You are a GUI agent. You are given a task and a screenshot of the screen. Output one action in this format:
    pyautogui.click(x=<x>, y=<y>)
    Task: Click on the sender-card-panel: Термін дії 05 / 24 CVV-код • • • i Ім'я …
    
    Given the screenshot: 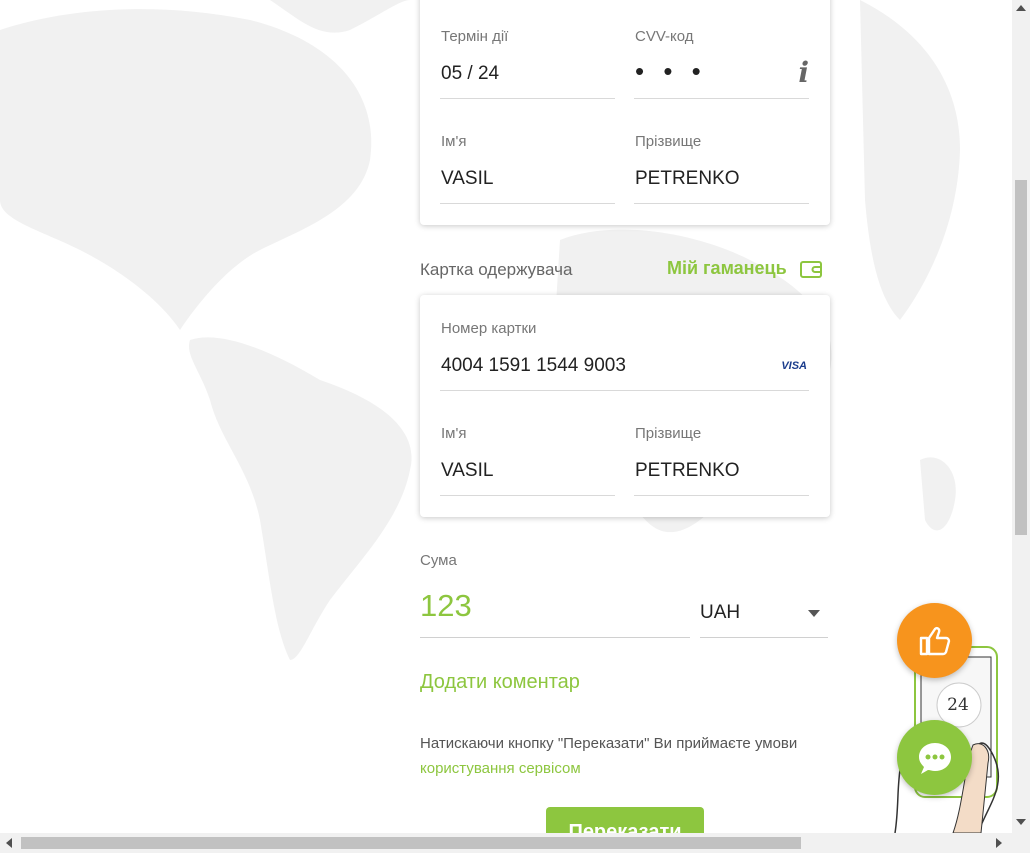 What is the action you would take?
    pyautogui.click(x=625, y=112)
    